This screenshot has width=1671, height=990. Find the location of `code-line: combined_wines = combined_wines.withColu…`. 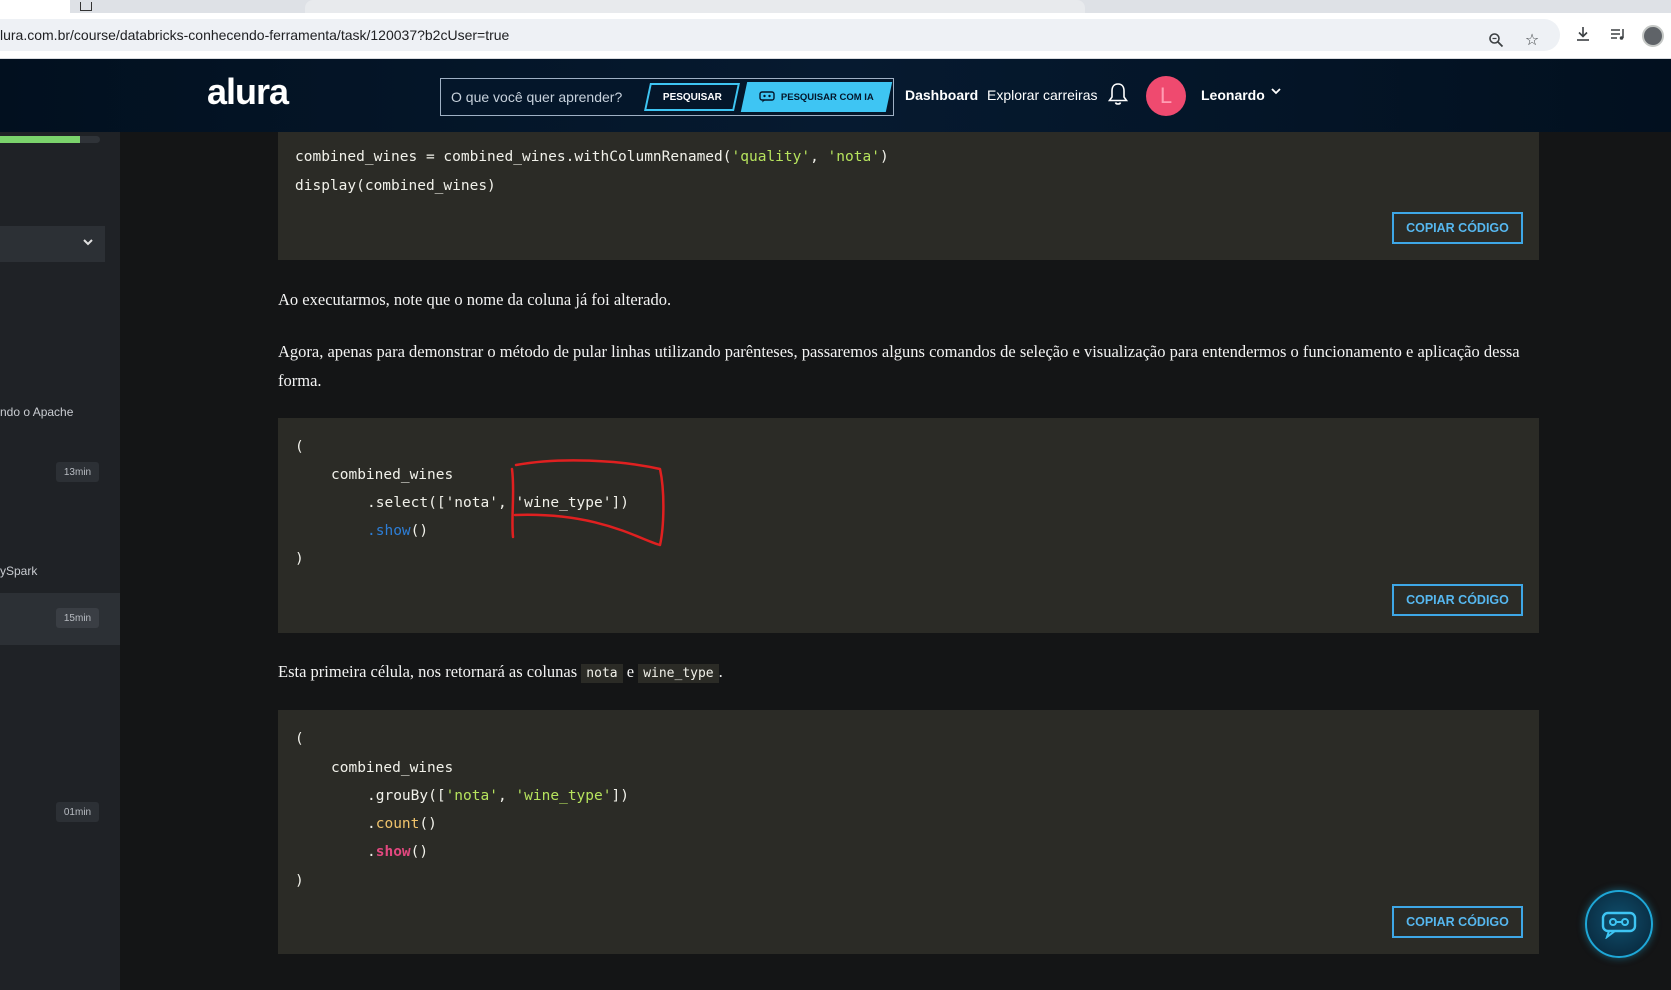

code-line: combined_wines = combined_wines.withColu… is located at coordinates (592, 157).